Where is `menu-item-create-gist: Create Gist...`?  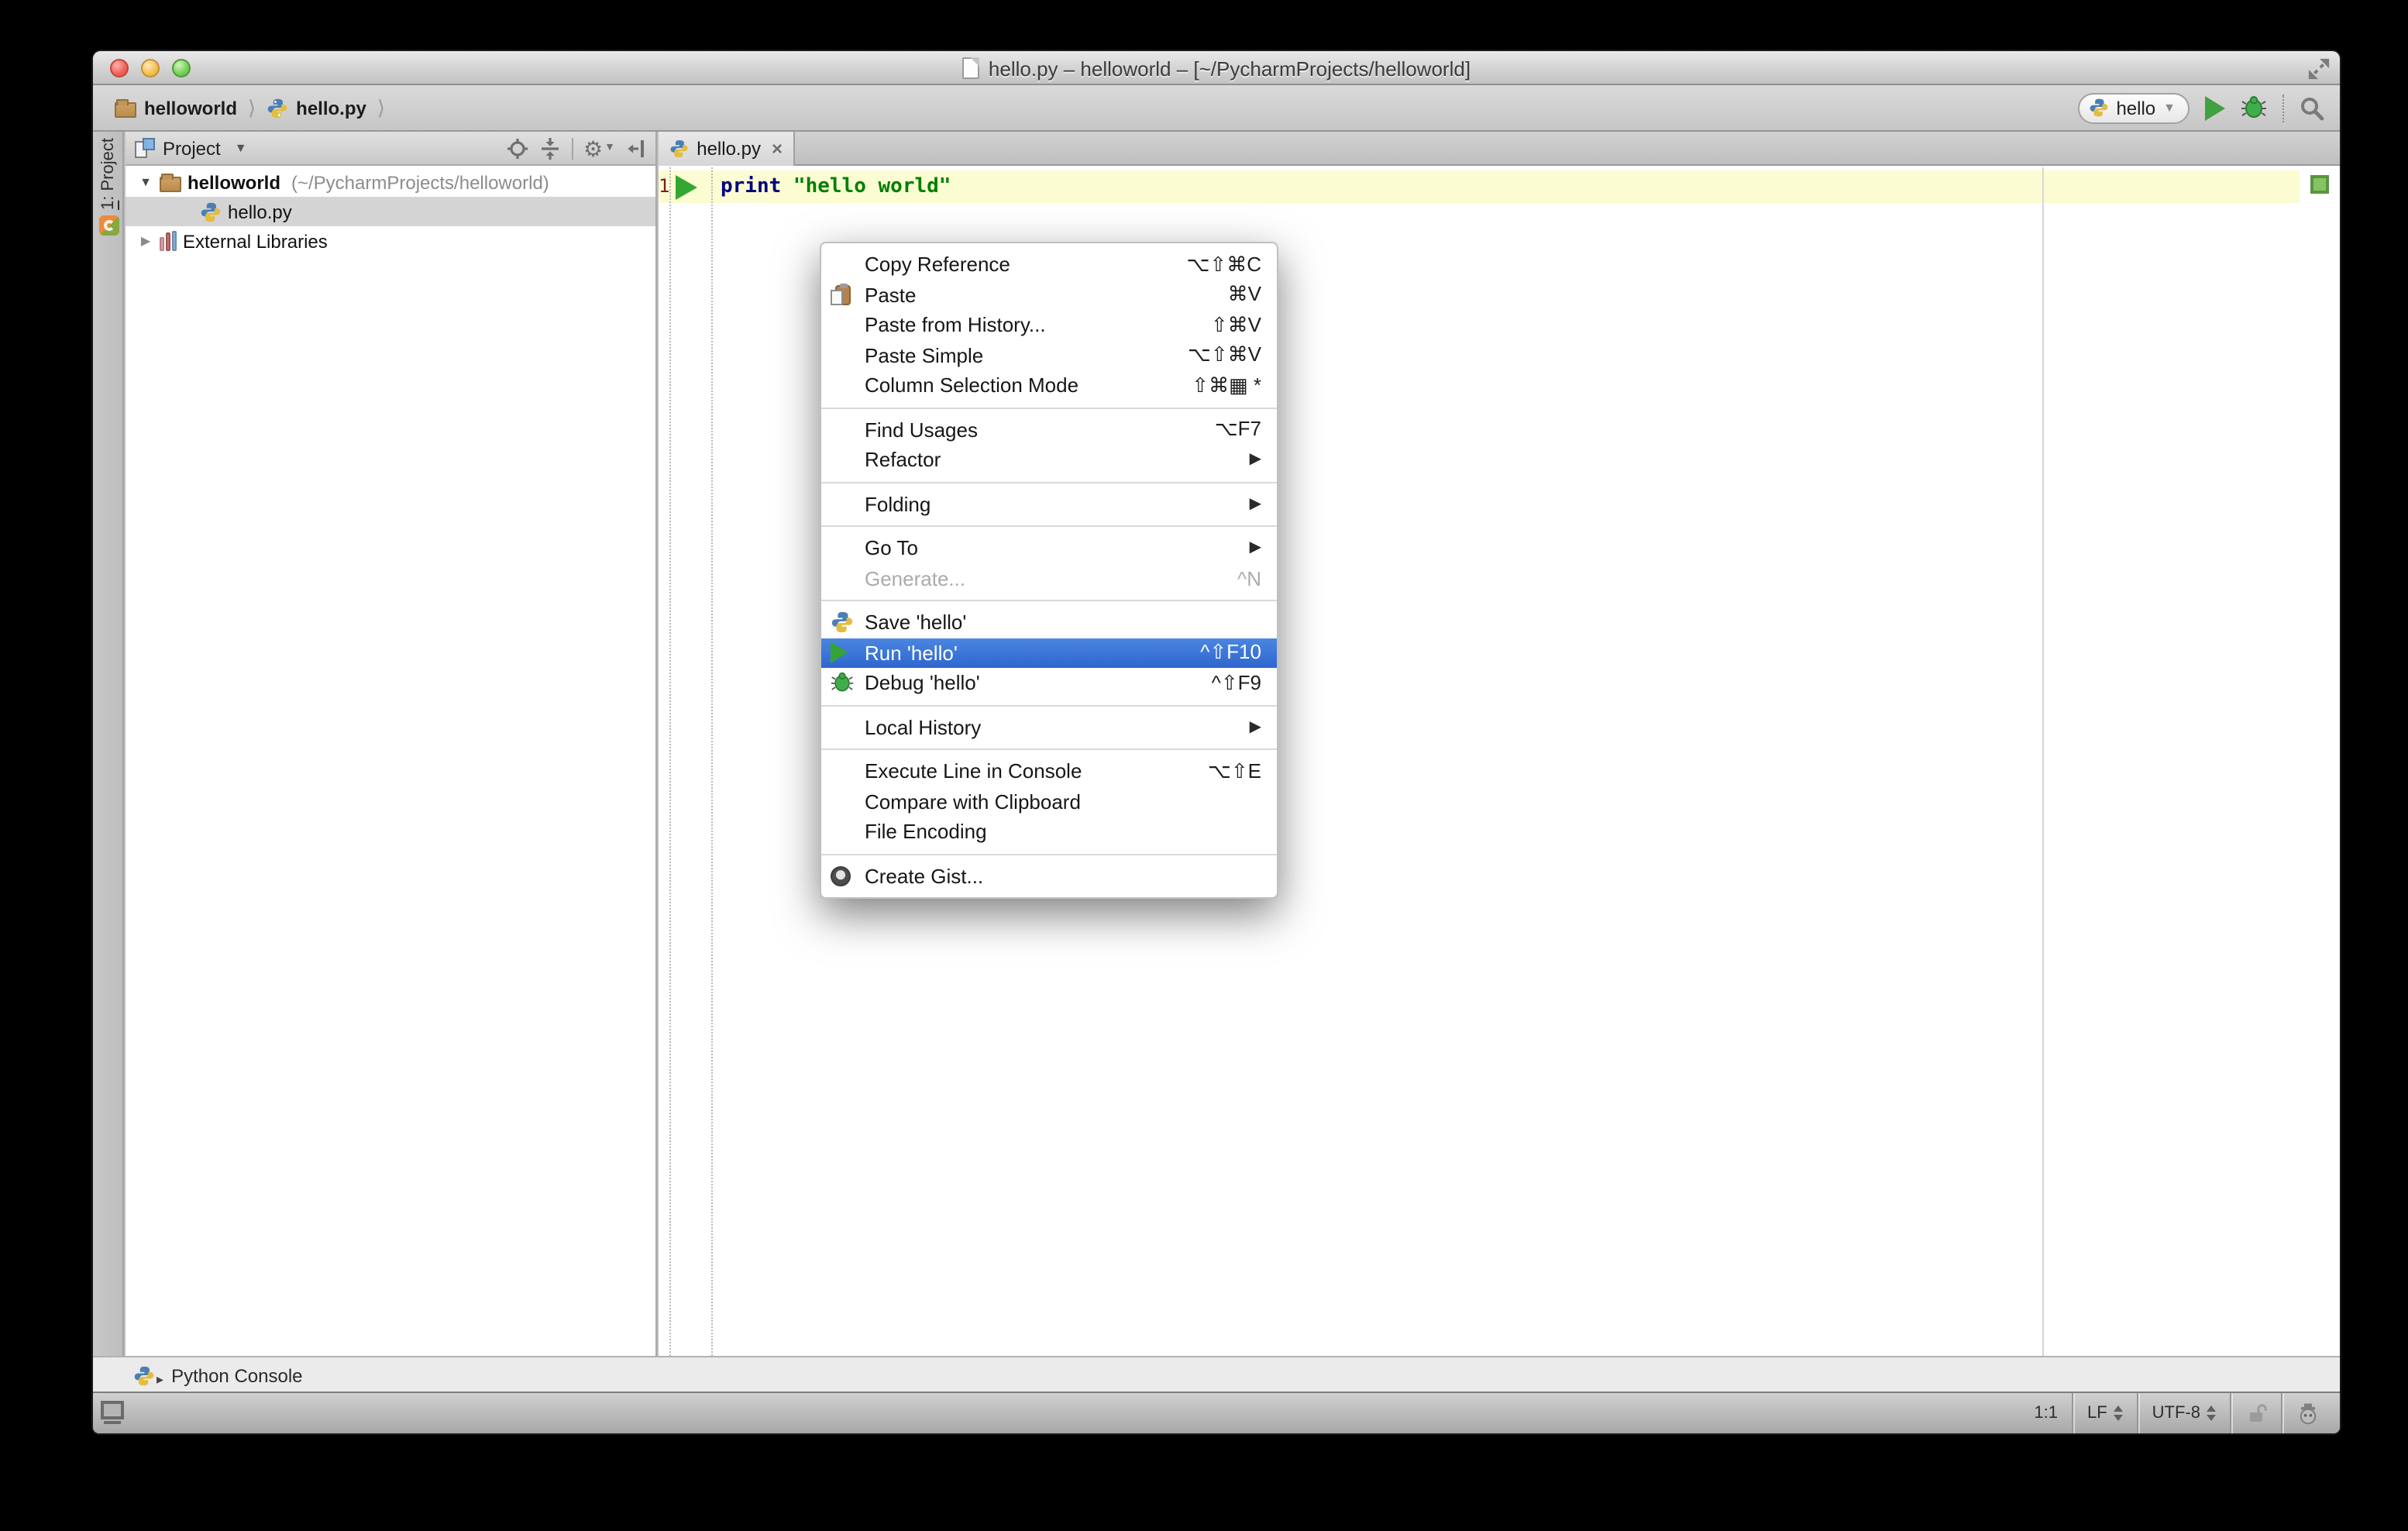 menu-item-create-gist: Create Gist... is located at coordinates (1049, 876).